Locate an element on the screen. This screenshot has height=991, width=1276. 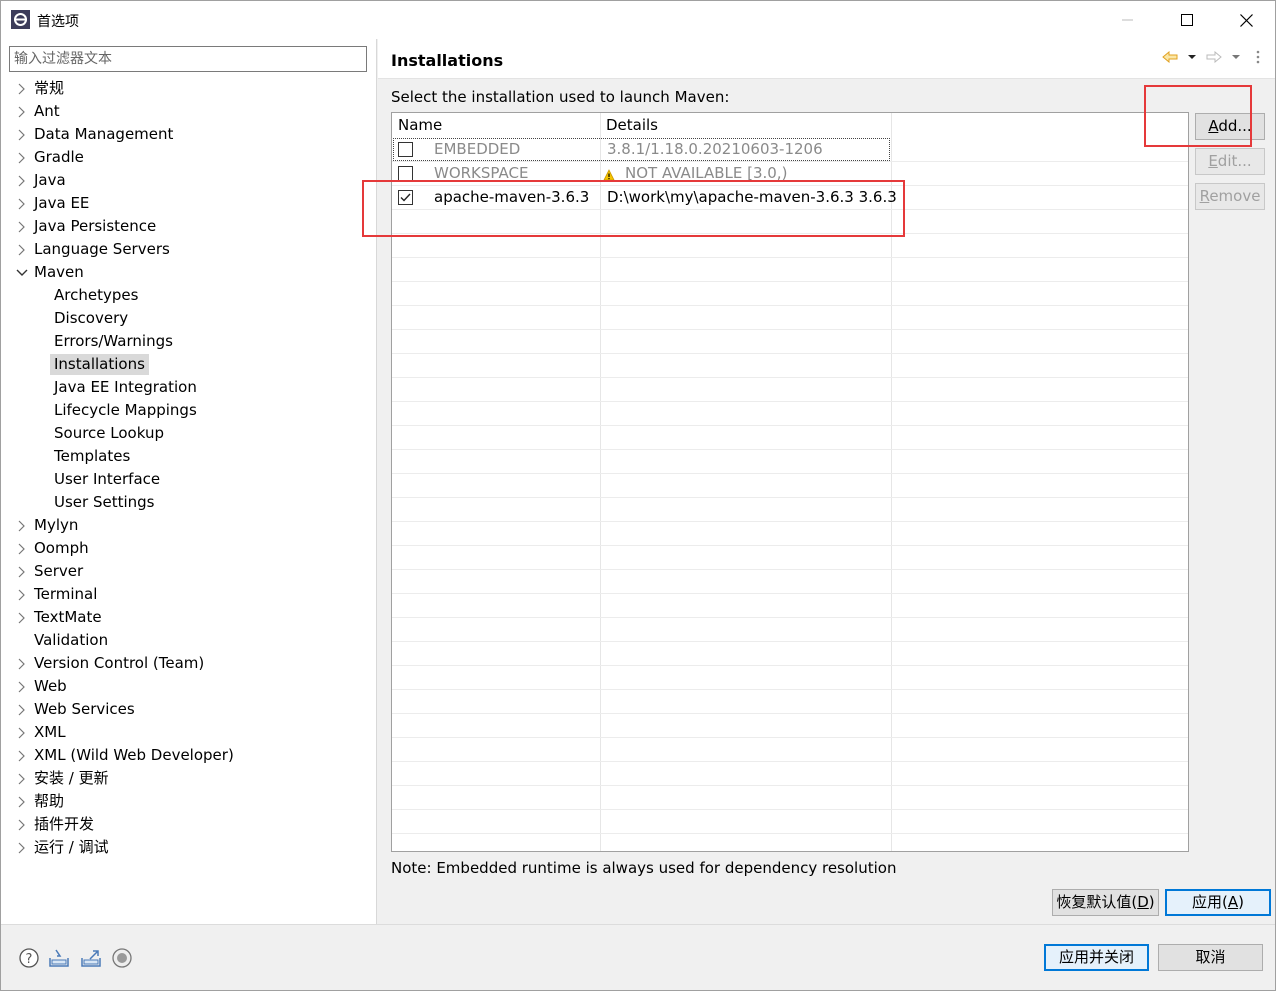
tree-item: Validation is located at coordinates (189, 640).